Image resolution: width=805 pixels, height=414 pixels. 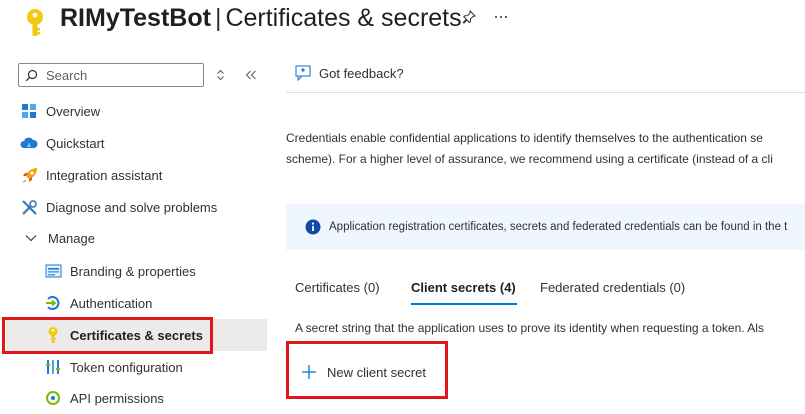 I want to click on sidebar-item-branding: Branding & properties, so click(x=120, y=271).